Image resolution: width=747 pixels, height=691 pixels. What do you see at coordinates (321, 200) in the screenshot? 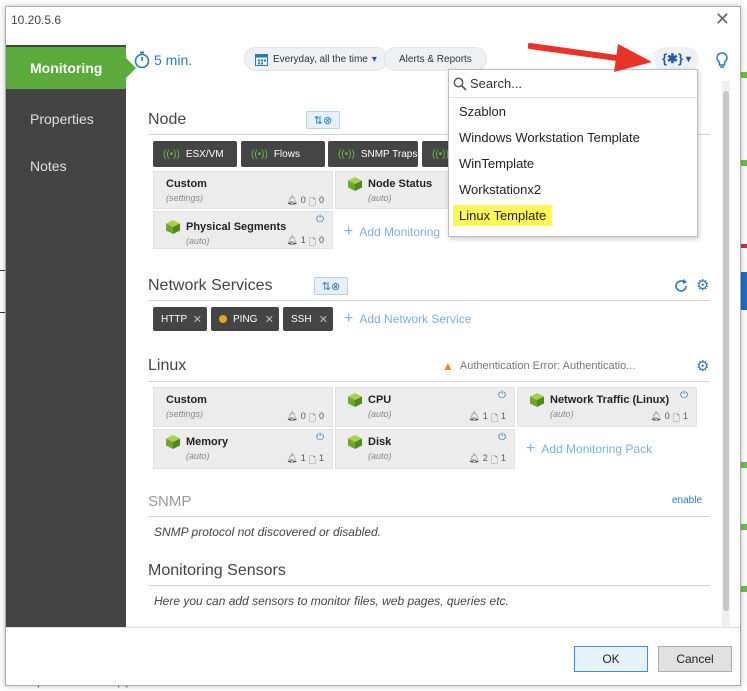
I see `doc-count: 0` at bounding box center [321, 200].